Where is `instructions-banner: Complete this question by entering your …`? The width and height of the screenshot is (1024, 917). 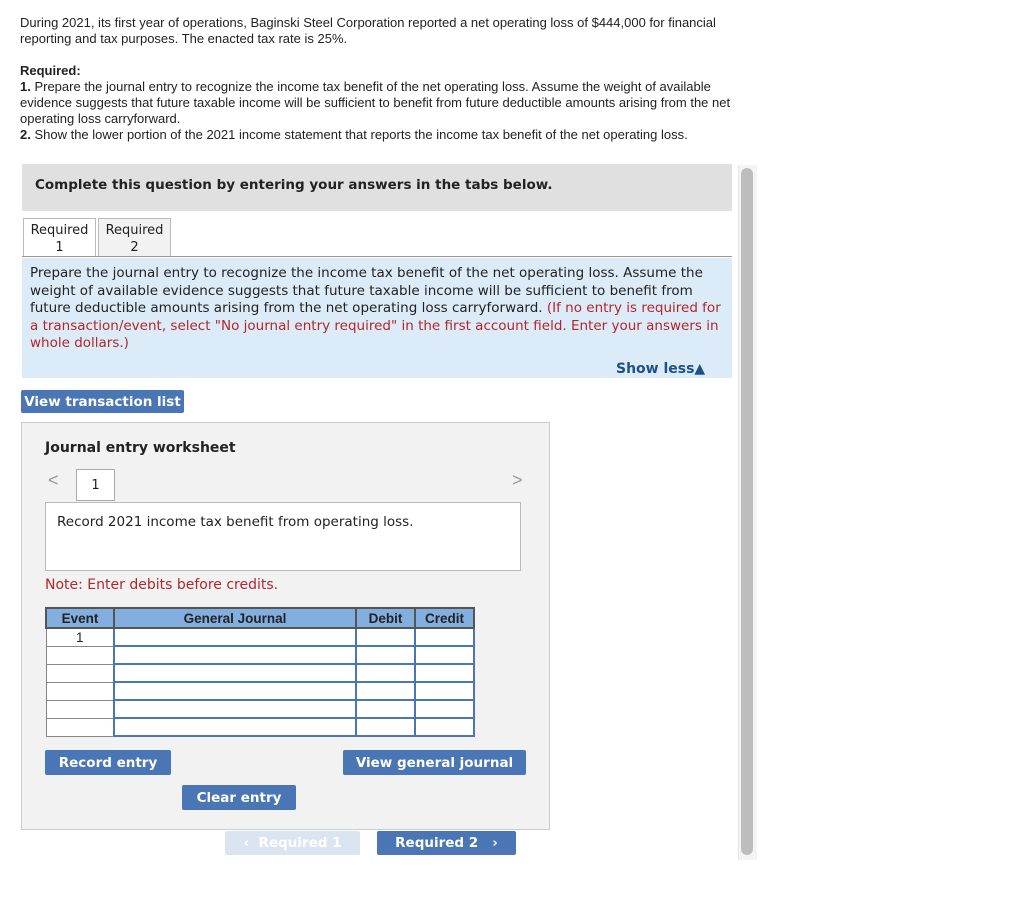 instructions-banner: Complete this question by entering your … is located at coordinates (377, 187).